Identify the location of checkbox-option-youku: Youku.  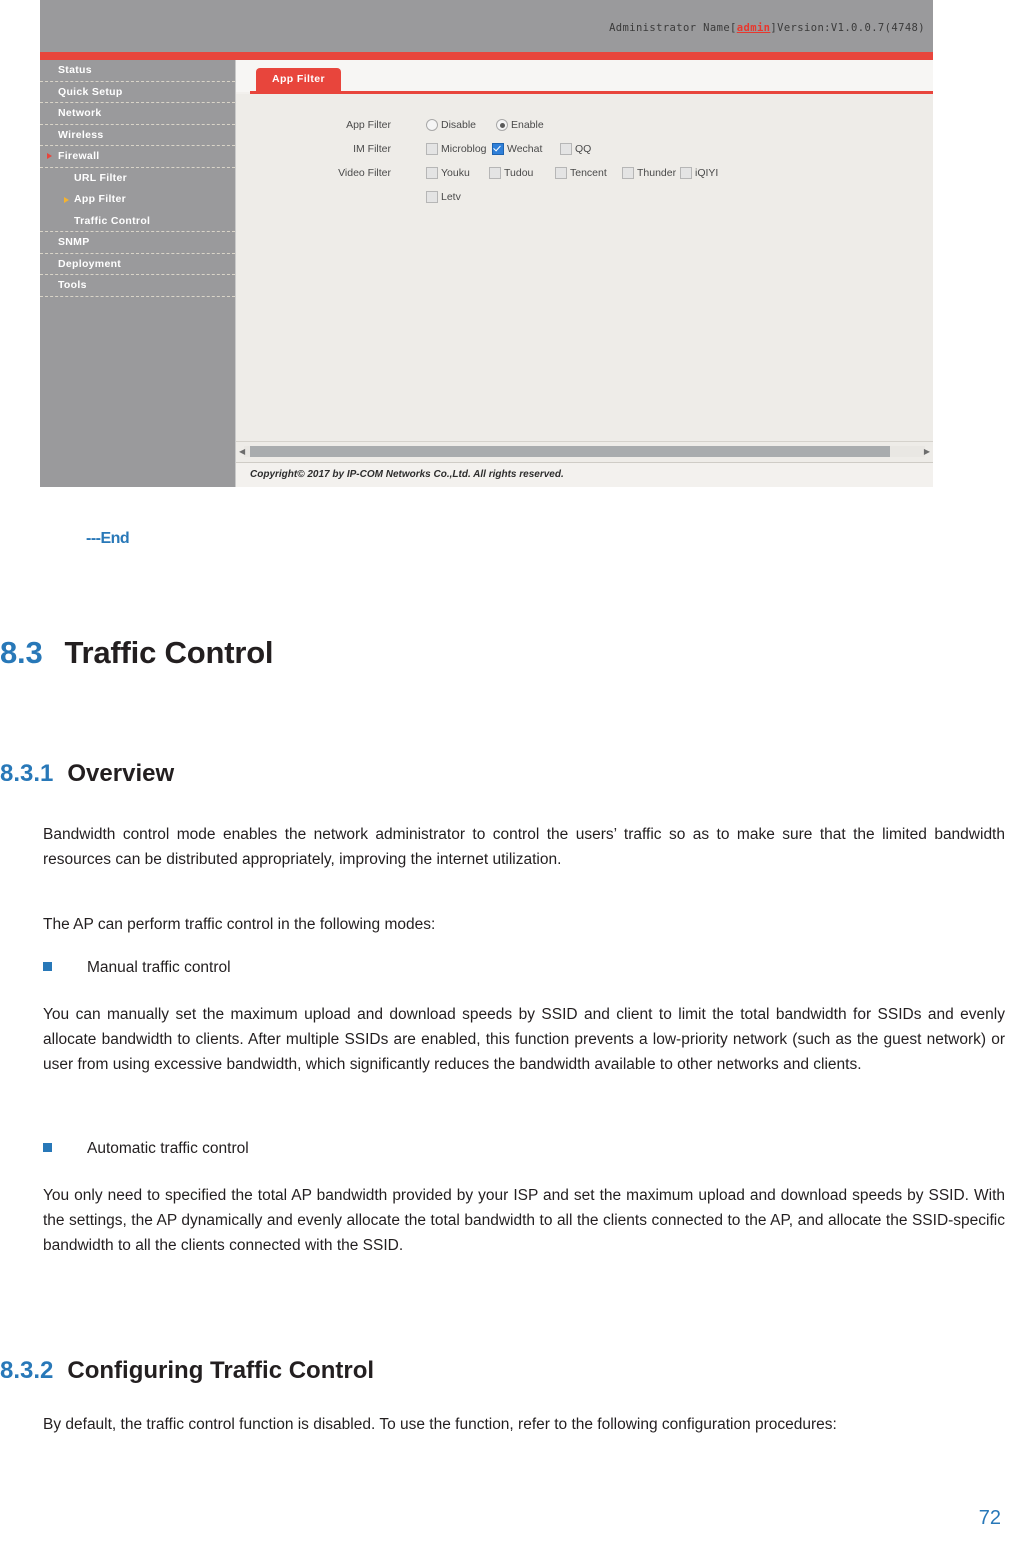
(457, 173).